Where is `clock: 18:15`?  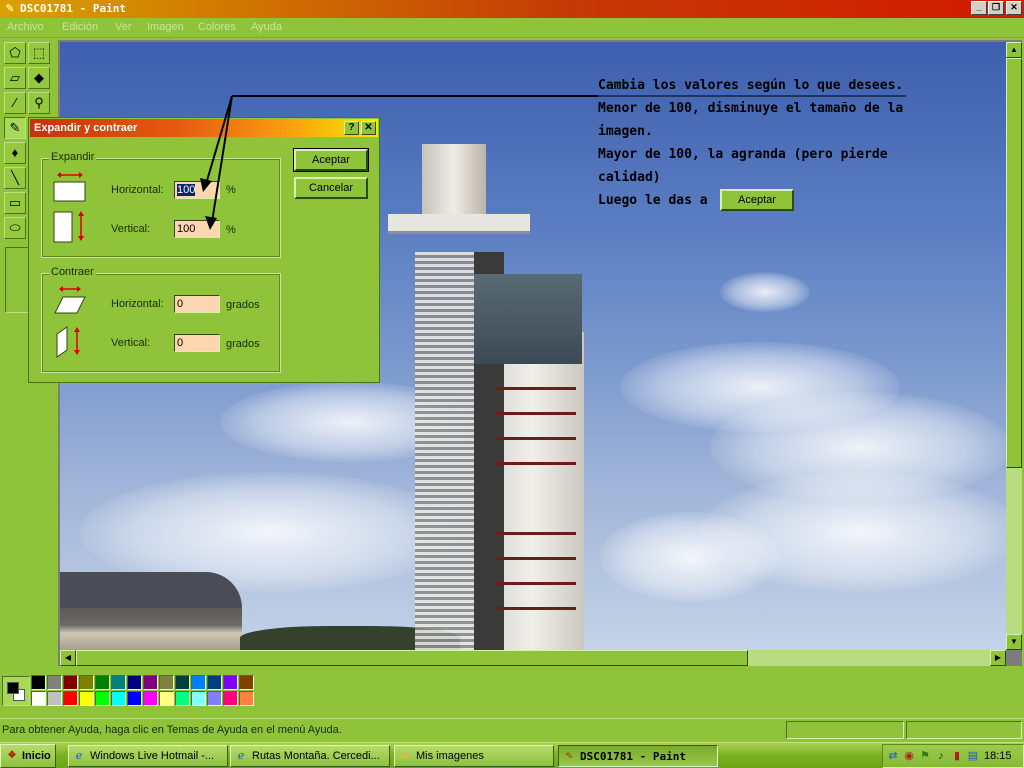 clock: 18:15 is located at coordinates (998, 756).